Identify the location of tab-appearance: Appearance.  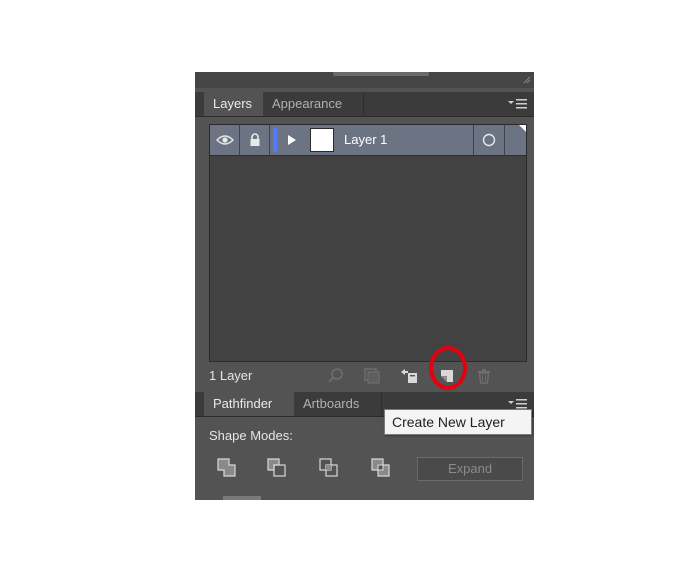
(313, 104).